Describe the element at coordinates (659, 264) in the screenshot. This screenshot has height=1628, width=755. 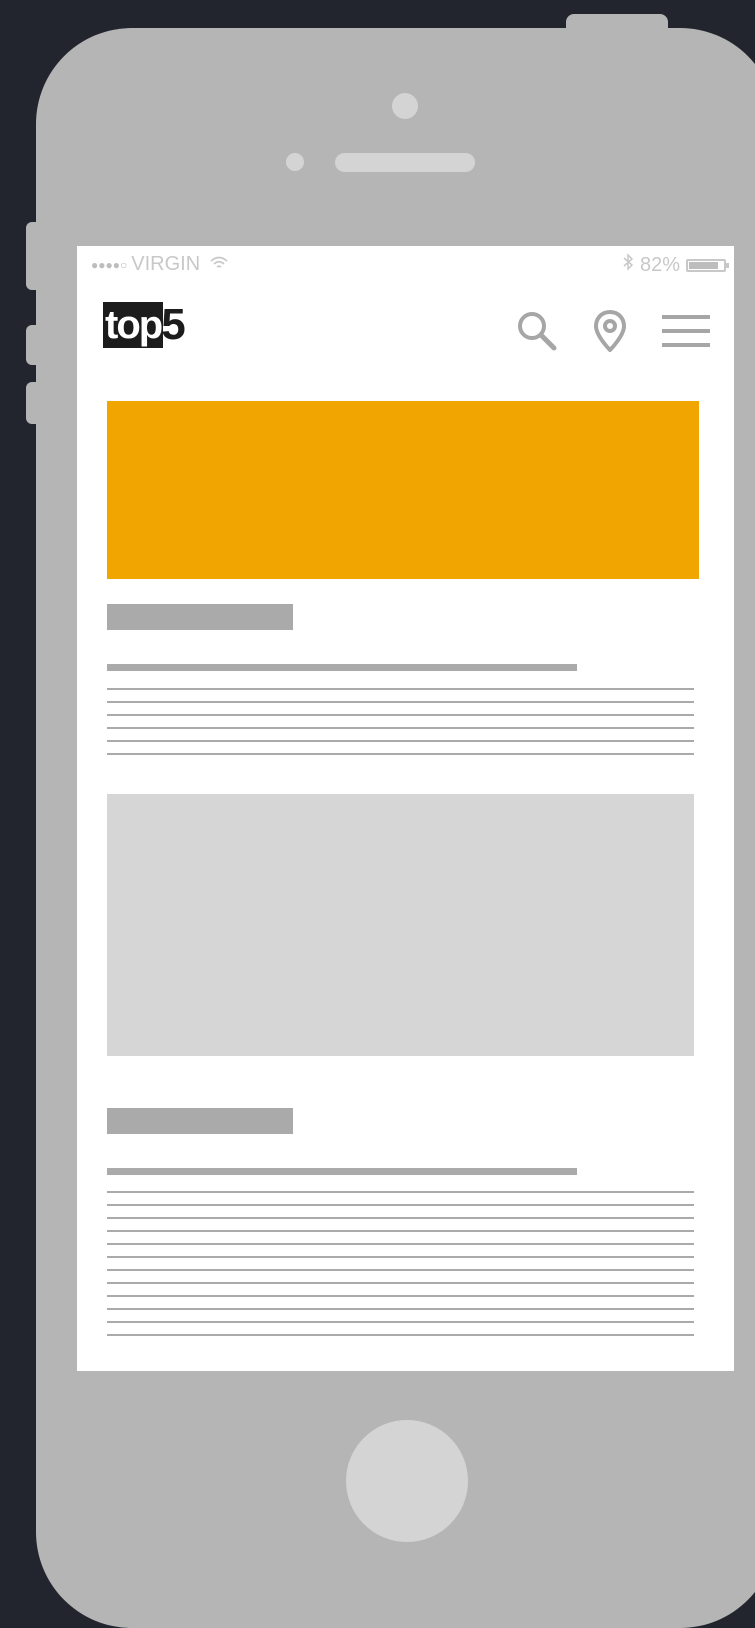
I see `battery-percent: 82%` at that location.